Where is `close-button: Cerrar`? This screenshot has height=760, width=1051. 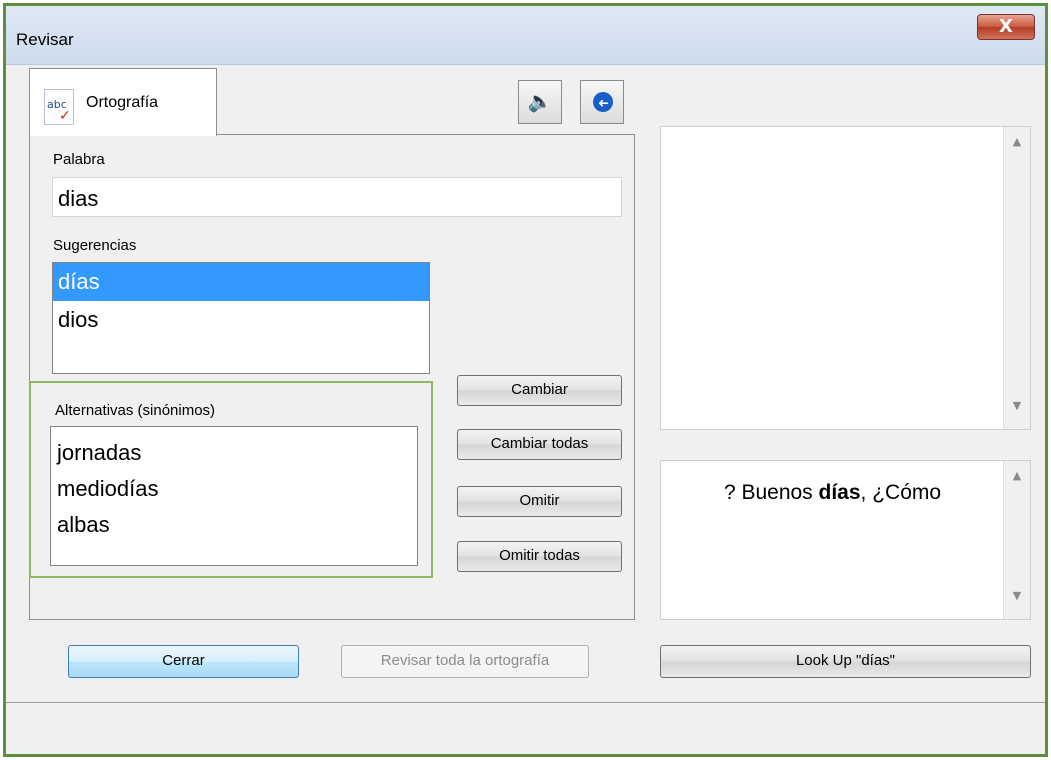
close-button: Cerrar is located at coordinates (183, 661).